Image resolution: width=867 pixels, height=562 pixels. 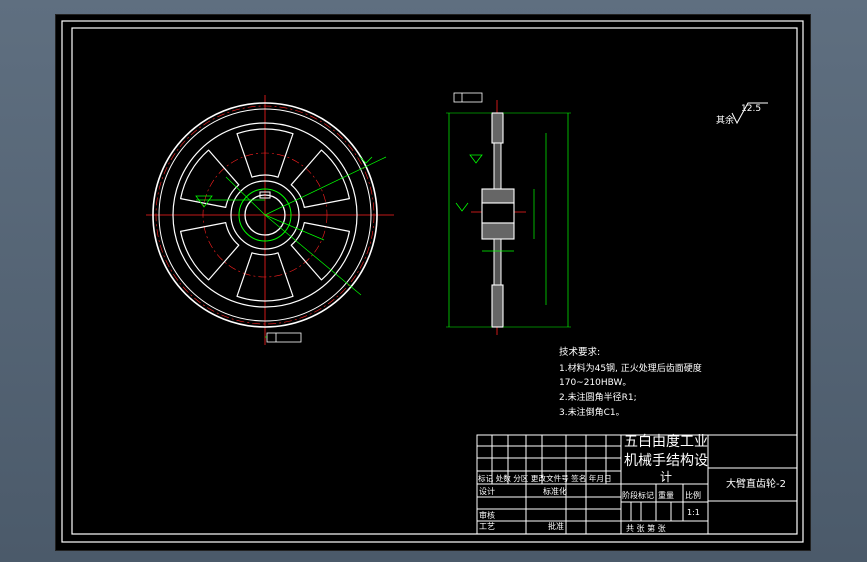 What do you see at coordinates (555, 491) in the screenshot?
I see `label-standardization: 标准化` at bounding box center [555, 491].